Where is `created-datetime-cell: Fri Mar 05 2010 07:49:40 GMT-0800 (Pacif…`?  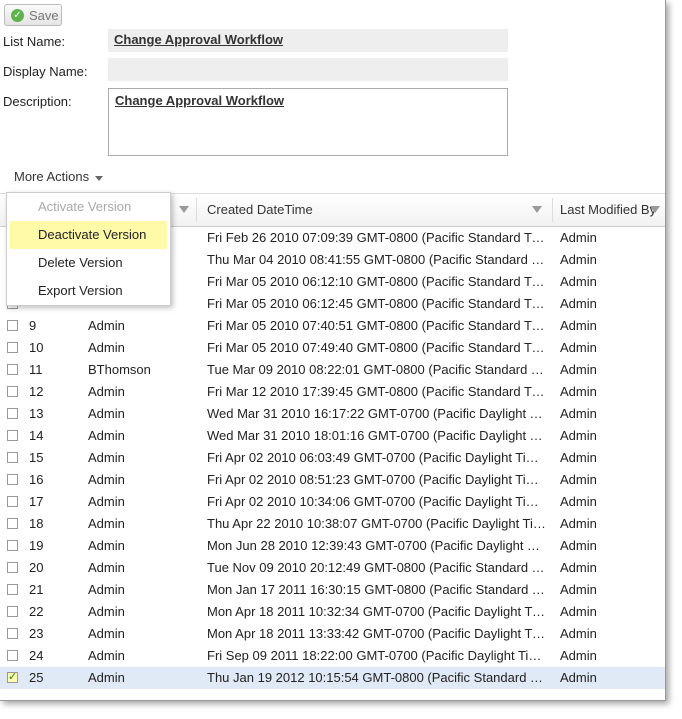 created-datetime-cell: Fri Mar 05 2010 07:49:40 GMT-0800 (Pacif… is located at coordinates (377, 347).